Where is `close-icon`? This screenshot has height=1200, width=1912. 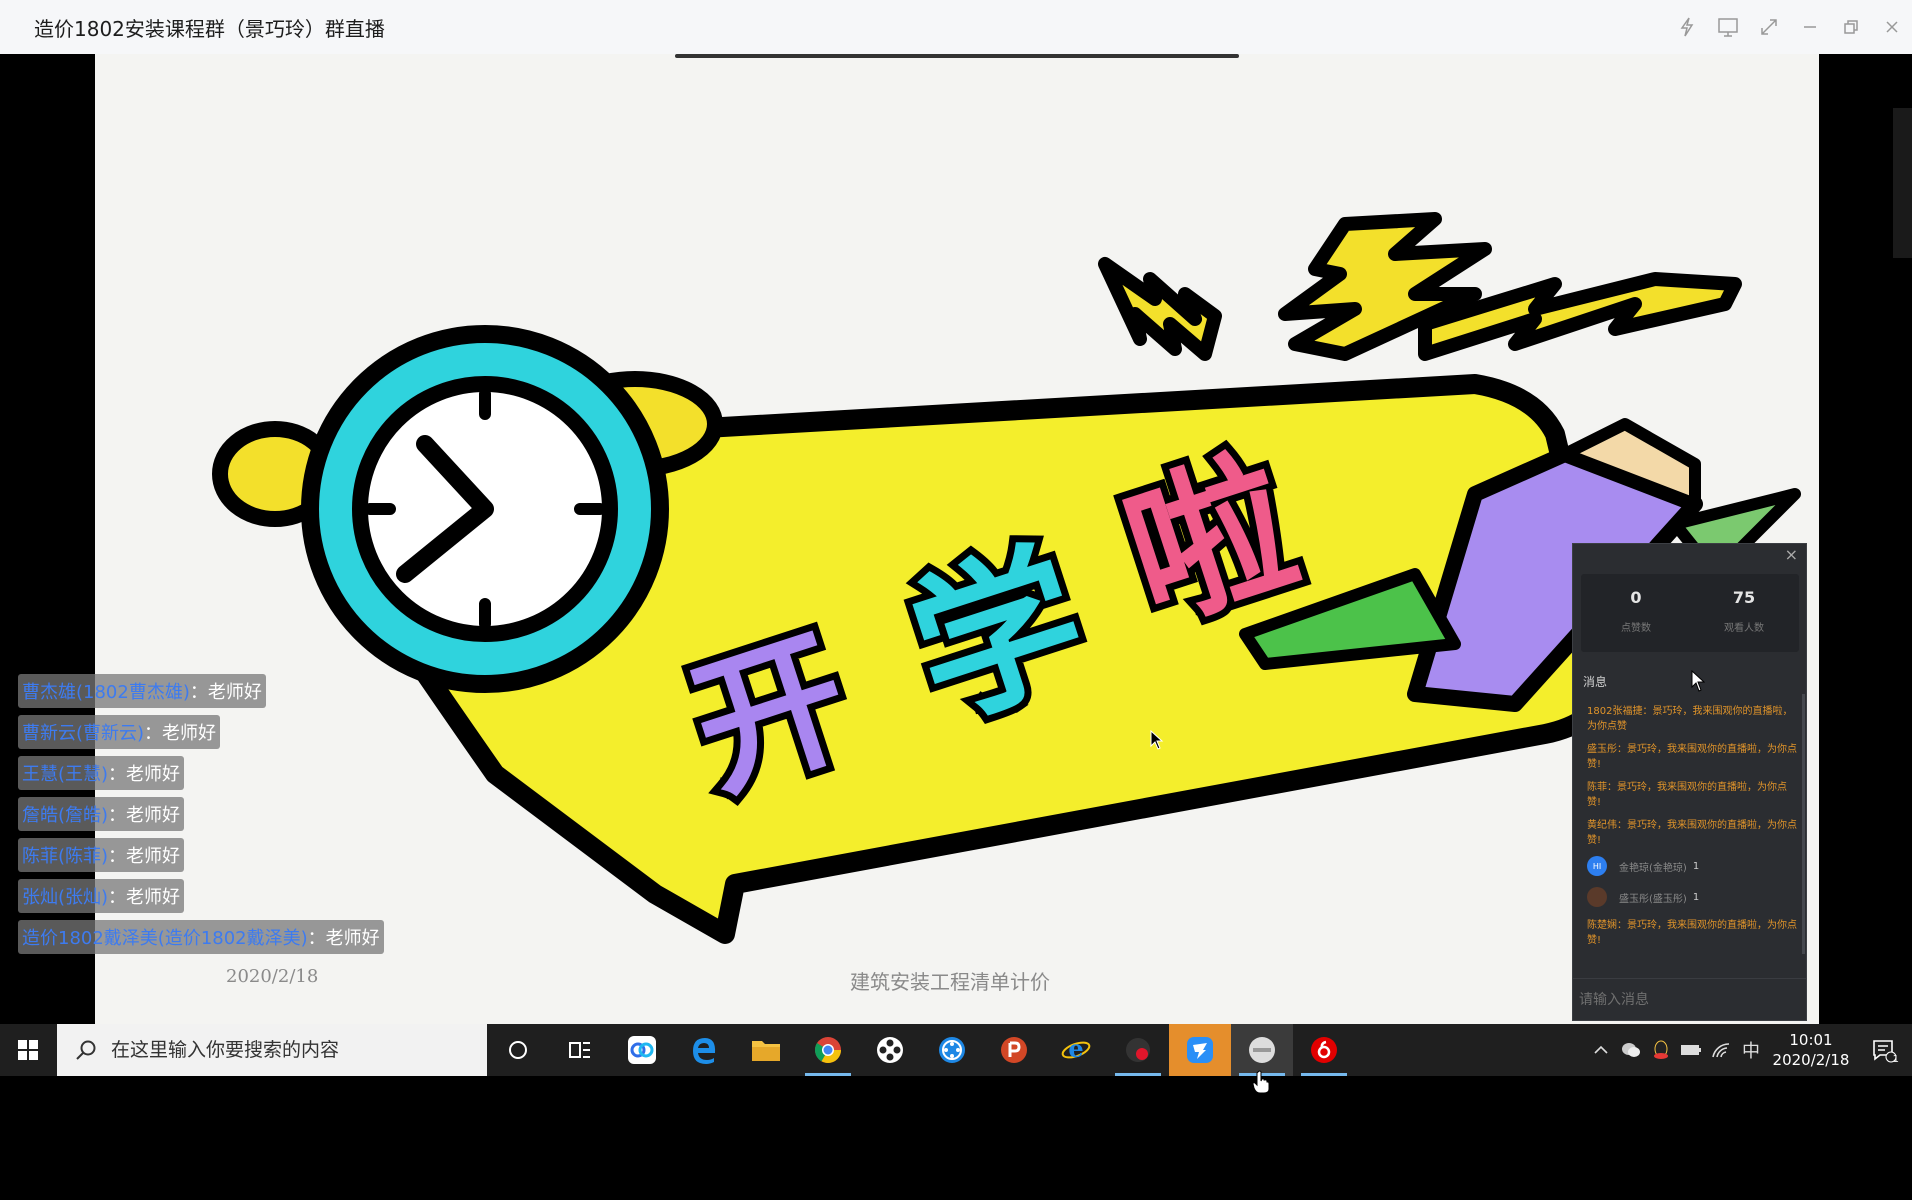
close-icon is located at coordinates (1891, 27).